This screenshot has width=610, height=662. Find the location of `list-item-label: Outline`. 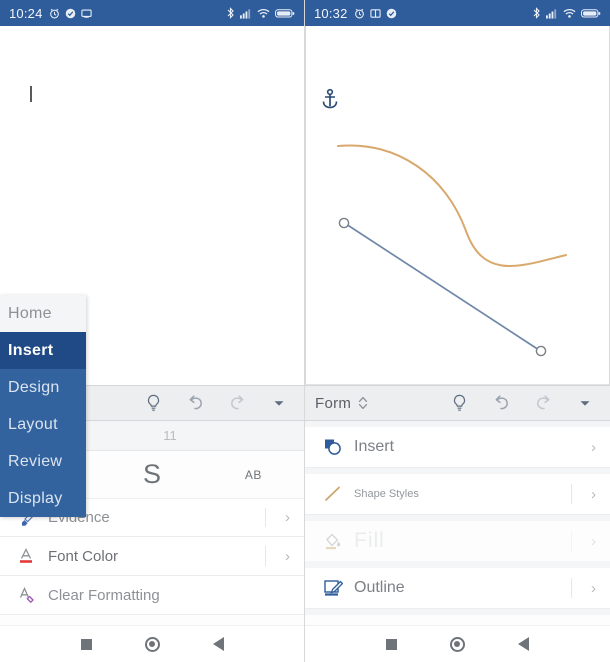

list-item-label: Outline is located at coordinates (379, 587).